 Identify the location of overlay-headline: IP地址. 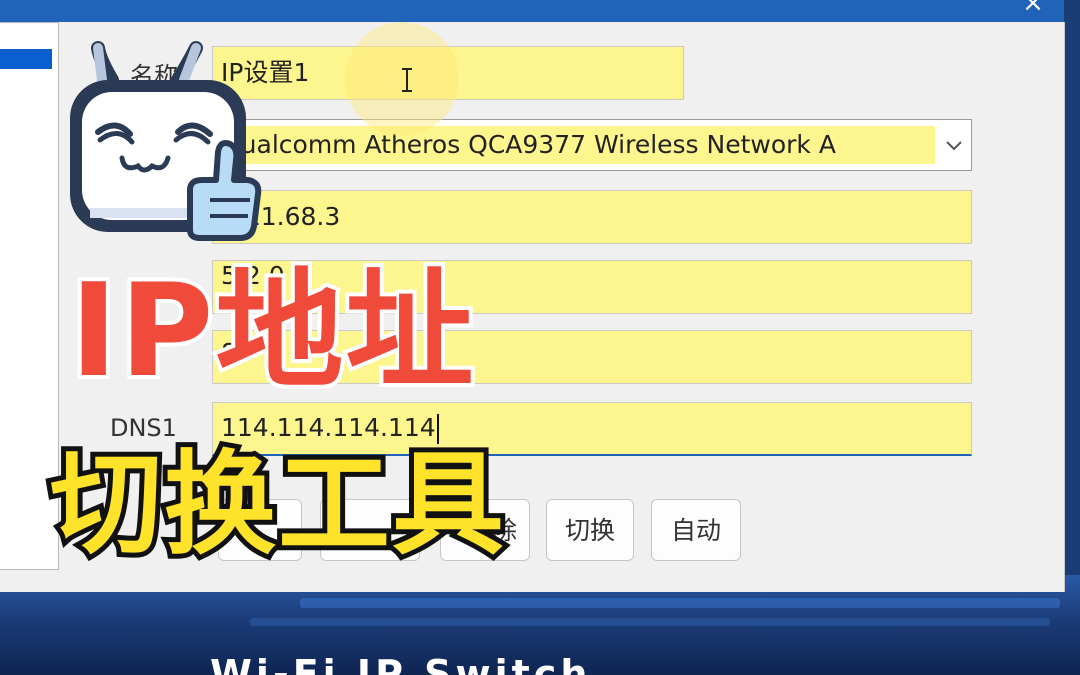
(271, 331).